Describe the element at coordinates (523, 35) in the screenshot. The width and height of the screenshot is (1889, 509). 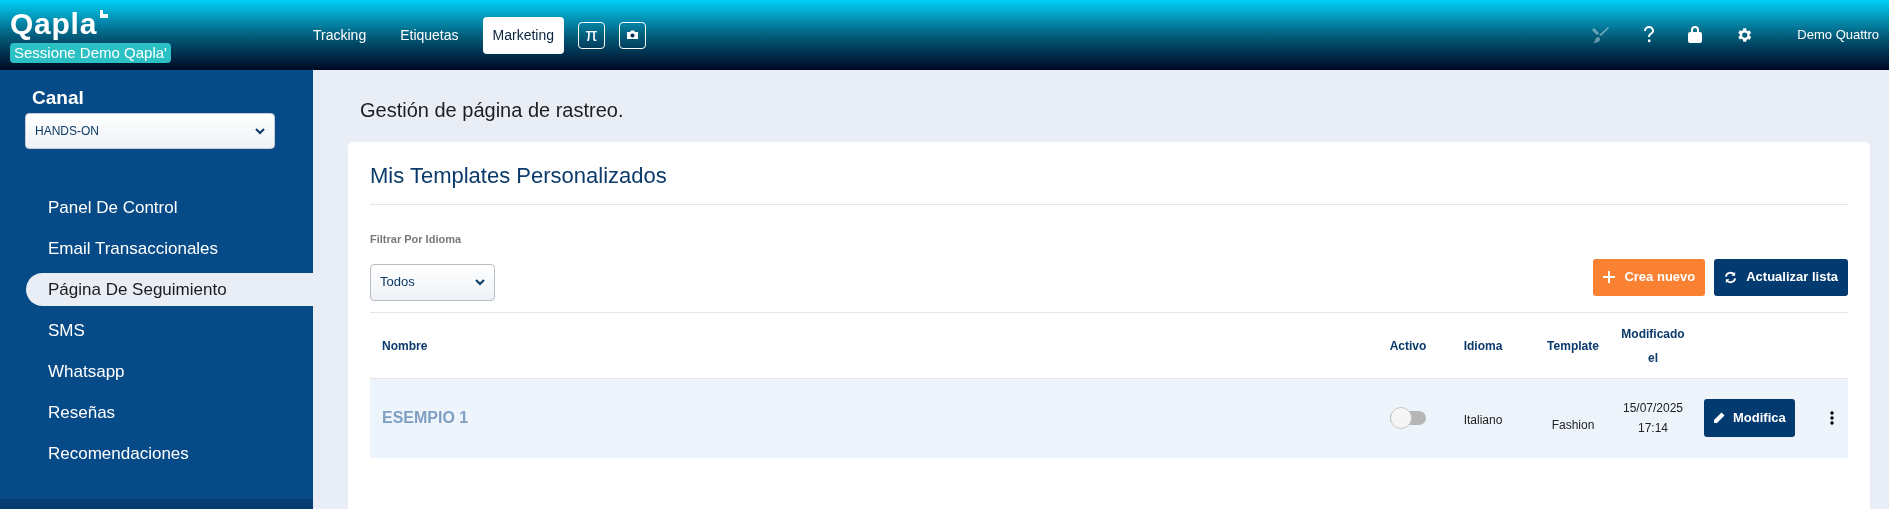
I see `nav-tab: Marketing` at that location.